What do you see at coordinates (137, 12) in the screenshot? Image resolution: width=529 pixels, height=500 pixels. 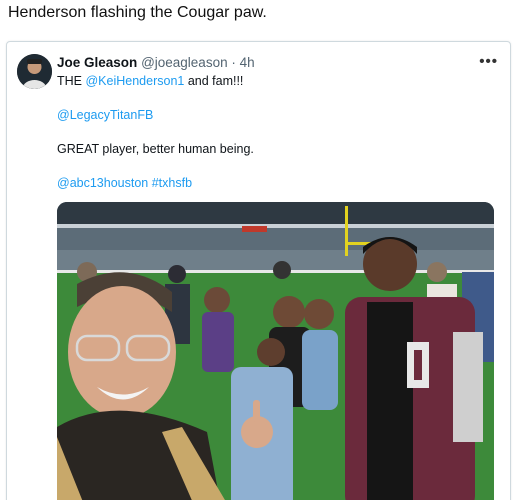 I see `post-caption: Henderson flashing the Cougar paw.` at bounding box center [137, 12].